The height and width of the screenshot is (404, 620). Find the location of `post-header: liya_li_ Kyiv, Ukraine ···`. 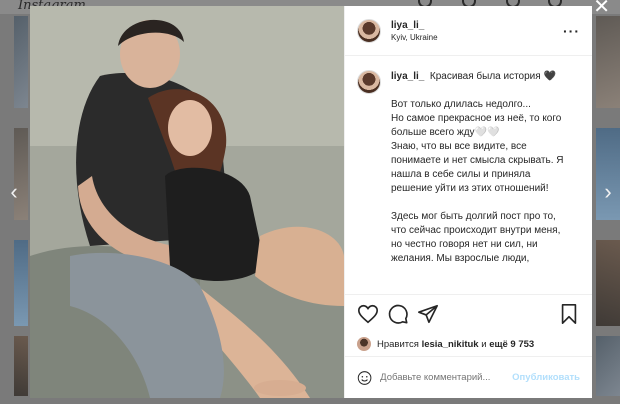

post-header: liya_li_ Kyiv, Ukraine ··· is located at coordinates (468, 31).